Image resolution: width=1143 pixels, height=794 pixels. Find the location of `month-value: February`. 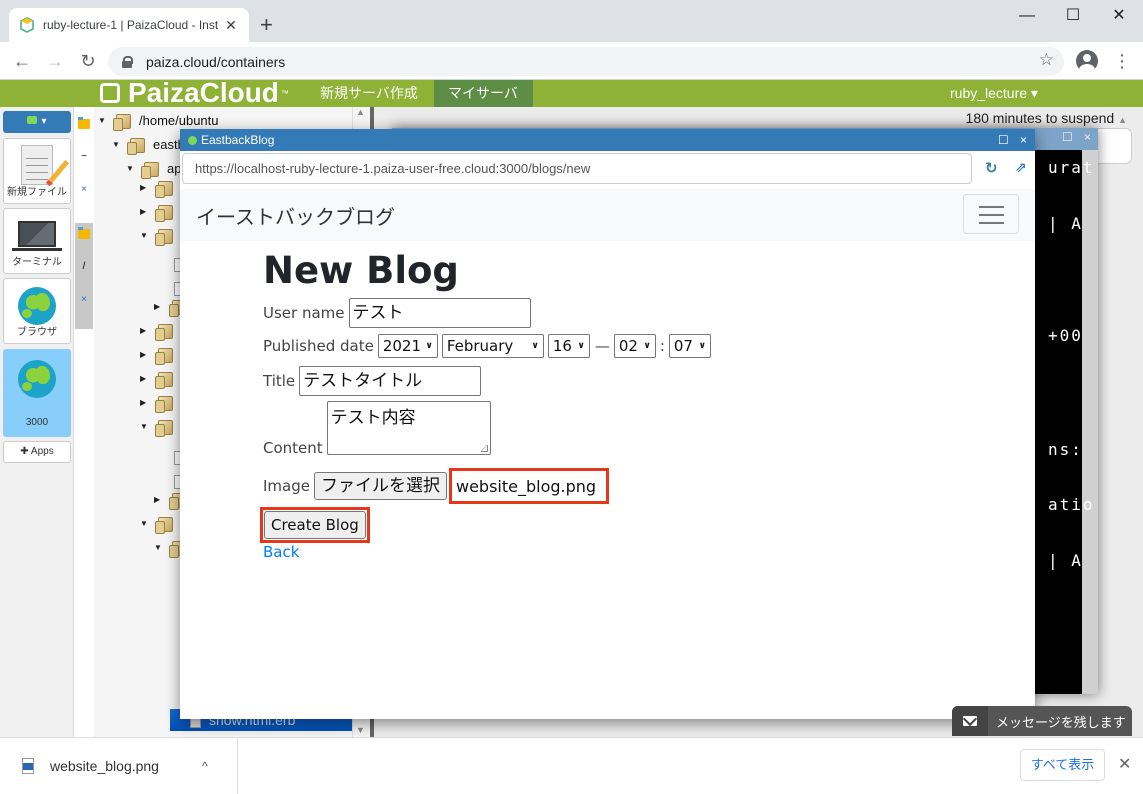

month-value: February is located at coordinates (480, 346).